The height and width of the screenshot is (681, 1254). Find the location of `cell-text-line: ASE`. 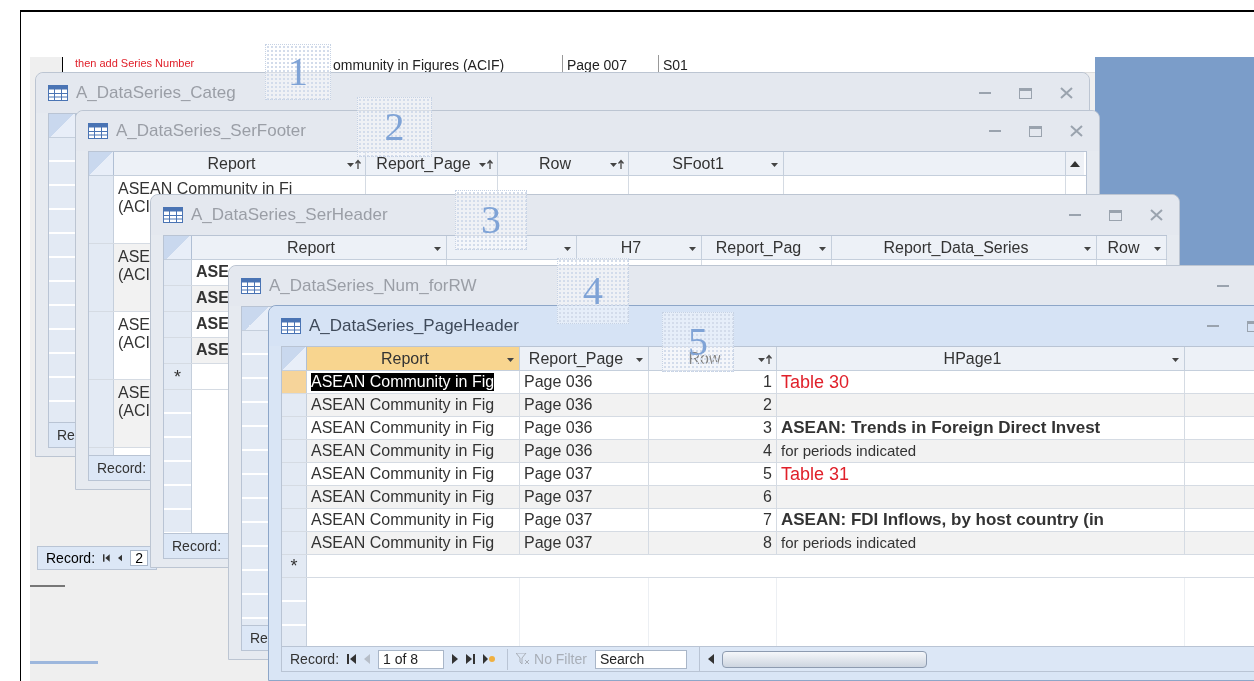

cell-text-line: ASE is located at coordinates (134, 393).